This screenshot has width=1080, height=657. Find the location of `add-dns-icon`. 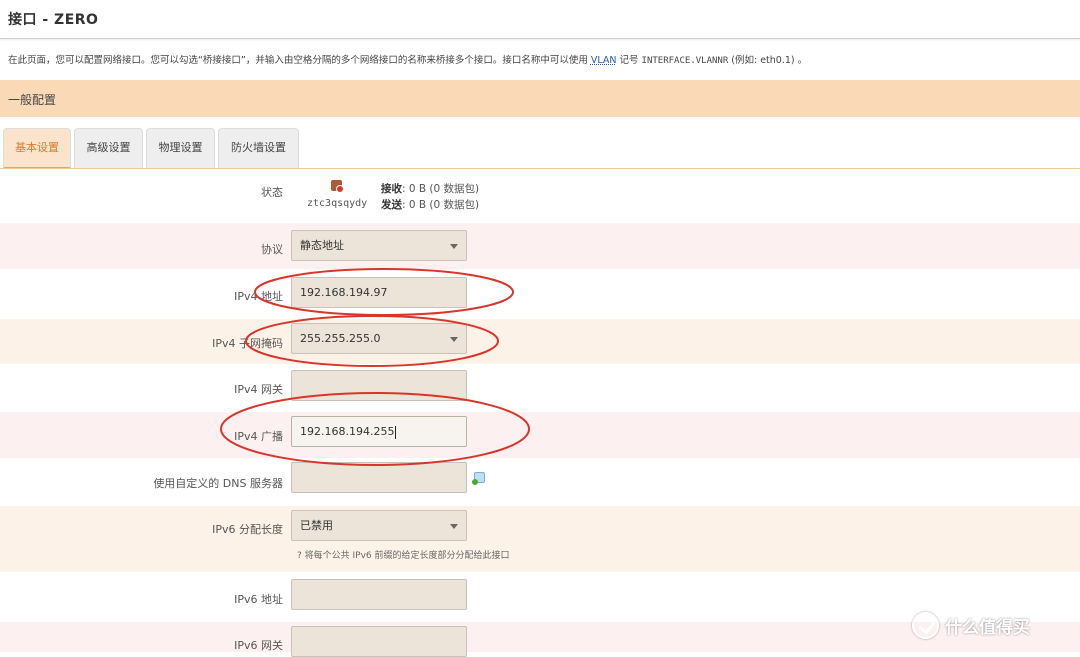

add-dns-icon is located at coordinates (478, 478).